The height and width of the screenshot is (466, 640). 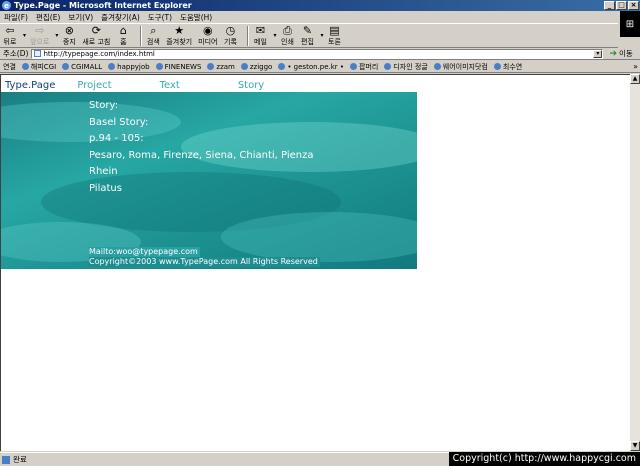 What do you see at coordinates (80, 17) in the screenshot?
I see `menu-view: 보기(V)` at bounding box center [80, 17].